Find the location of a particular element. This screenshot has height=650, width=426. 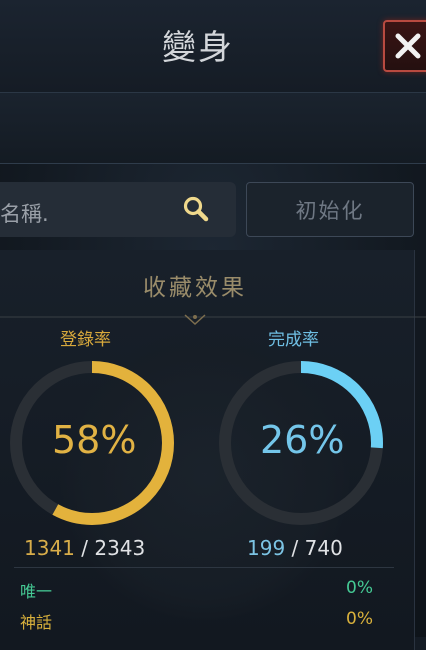

search-icon is located at coordinates (196, 210).